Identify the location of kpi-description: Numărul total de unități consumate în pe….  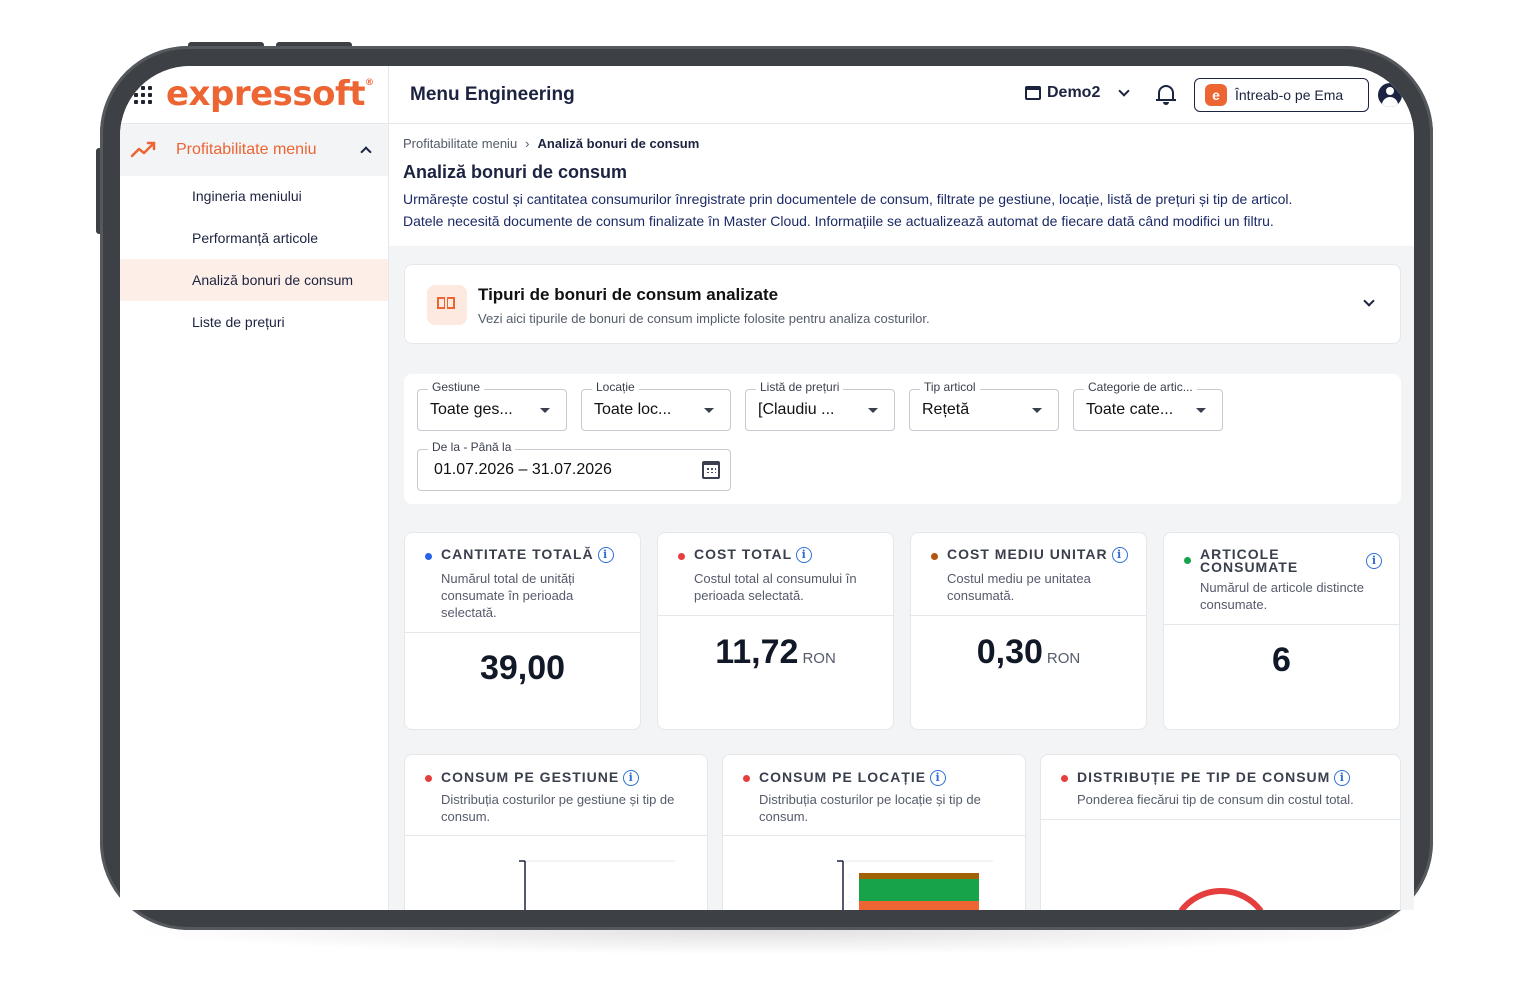
(508, 595).